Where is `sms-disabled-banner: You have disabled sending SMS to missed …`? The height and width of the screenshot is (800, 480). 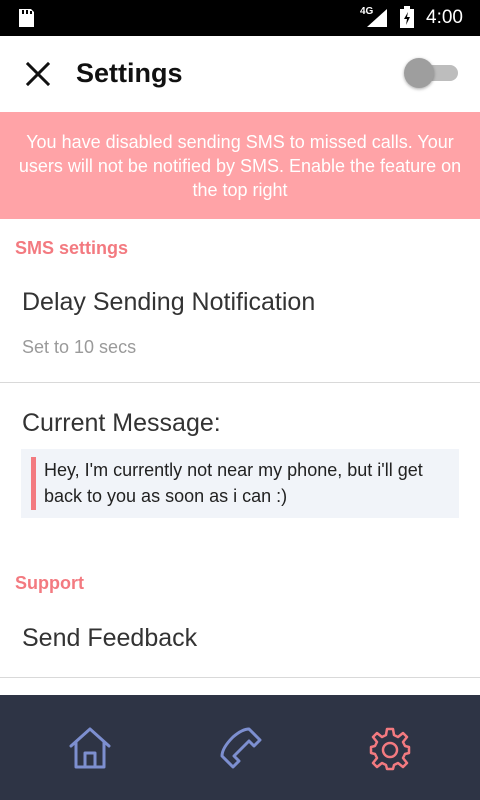
sms-disabled-banner: You have disabled sending SMS to missed … is located at coordinates (240, 165).